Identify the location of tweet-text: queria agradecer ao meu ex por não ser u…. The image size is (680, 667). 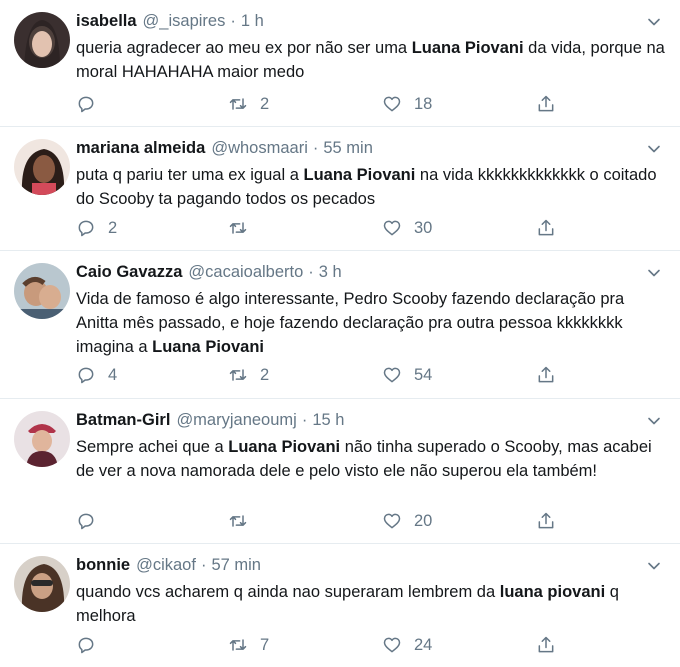
(371, 60).